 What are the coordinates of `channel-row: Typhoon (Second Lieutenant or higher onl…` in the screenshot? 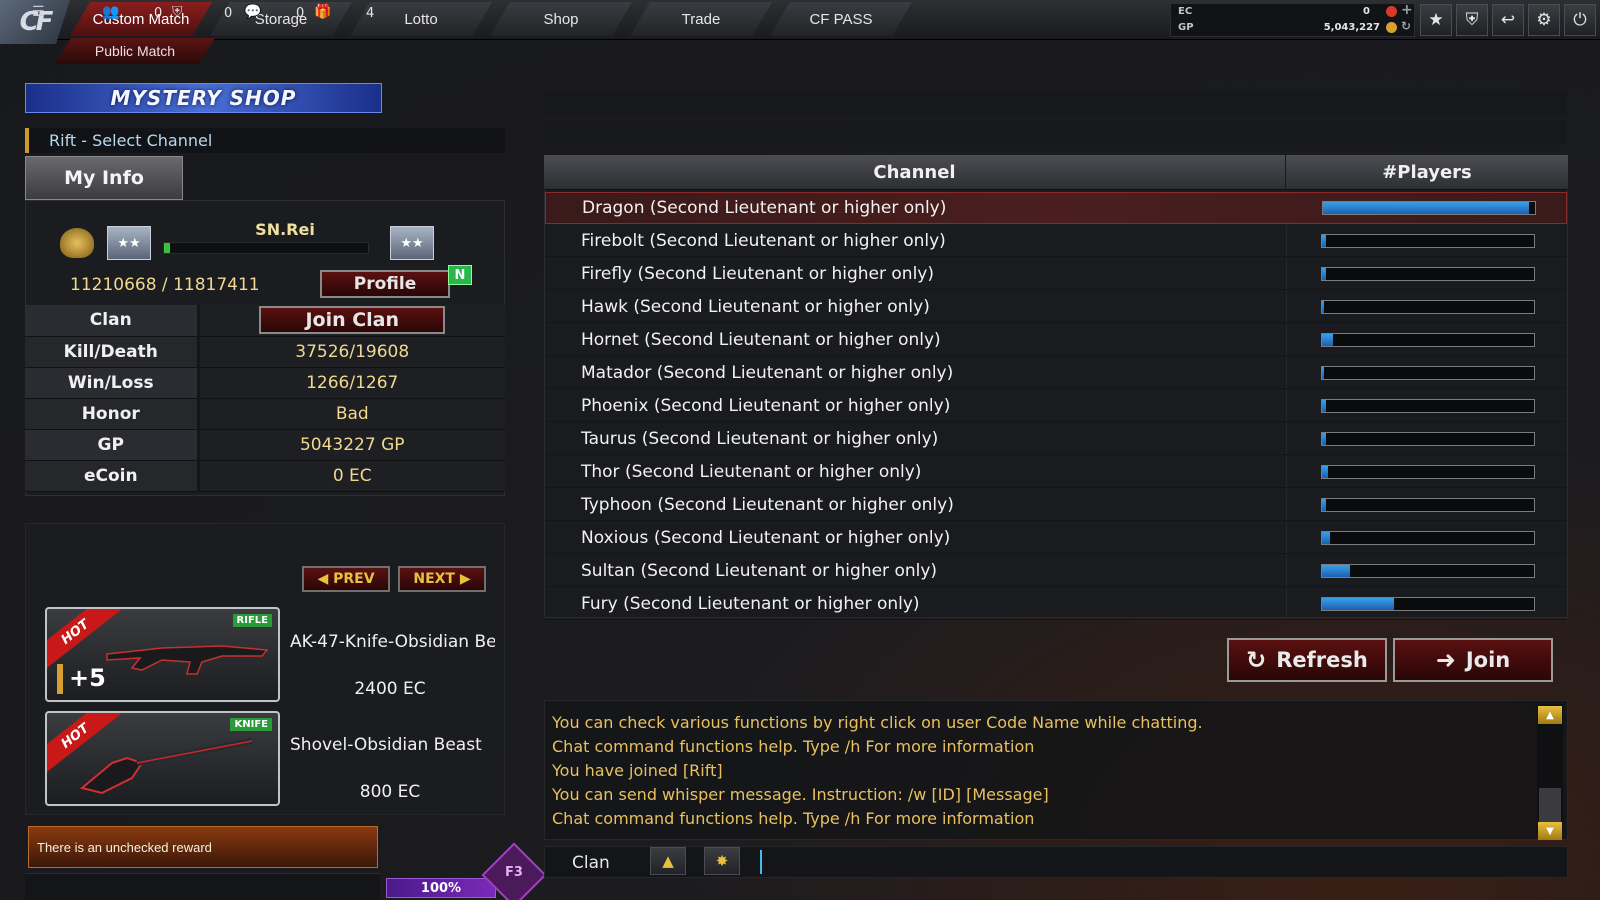 It's located at (1056, 505).